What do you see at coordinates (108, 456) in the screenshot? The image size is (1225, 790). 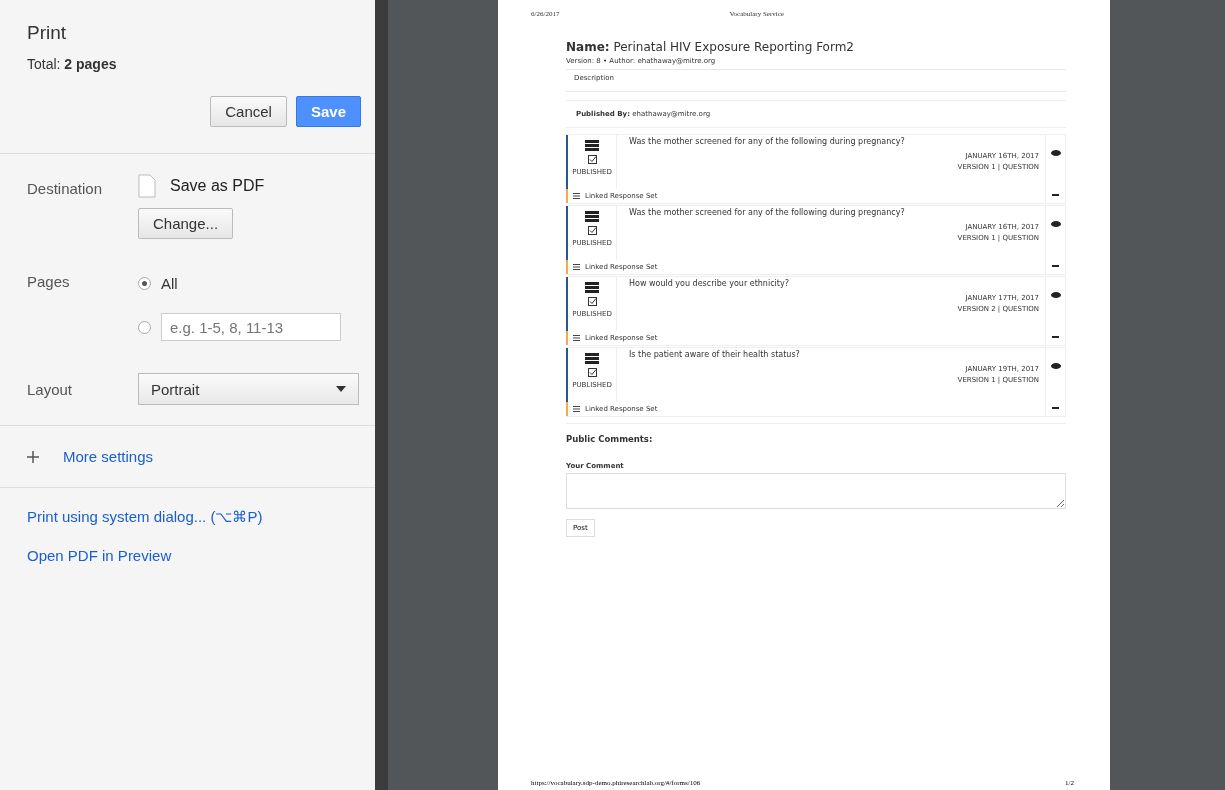 I see `more-settings-link: More settings` at bounding box center [108, 456].